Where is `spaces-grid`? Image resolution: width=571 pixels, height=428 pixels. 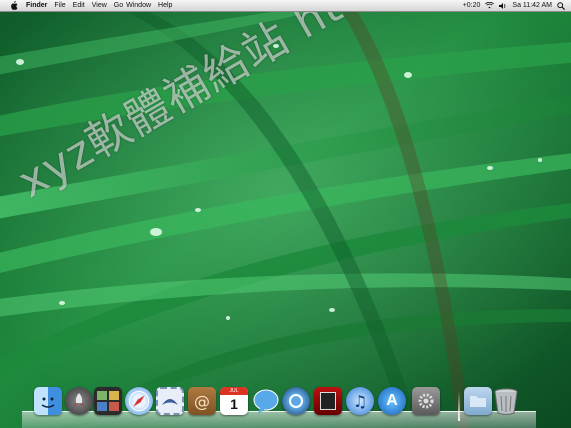
spaces-grid is located at coordinates (108, 401).